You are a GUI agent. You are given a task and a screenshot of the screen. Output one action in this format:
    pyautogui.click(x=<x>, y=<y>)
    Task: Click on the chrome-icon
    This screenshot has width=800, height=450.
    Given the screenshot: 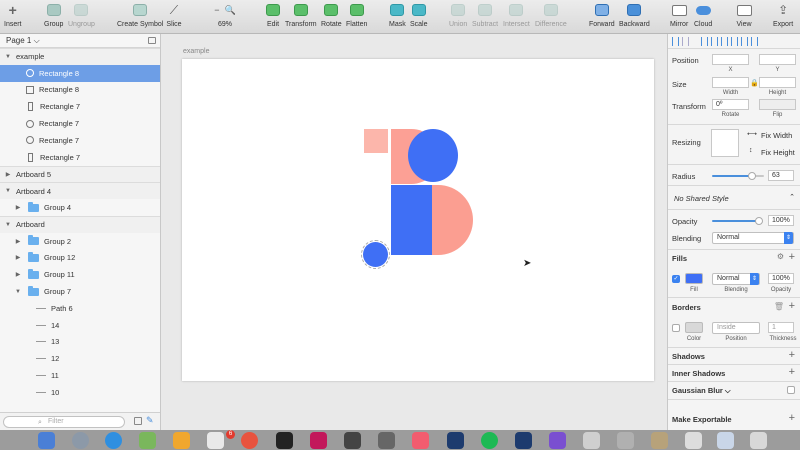 What is the action you would take?
    pyautogui.click(x=249, y=440)
    